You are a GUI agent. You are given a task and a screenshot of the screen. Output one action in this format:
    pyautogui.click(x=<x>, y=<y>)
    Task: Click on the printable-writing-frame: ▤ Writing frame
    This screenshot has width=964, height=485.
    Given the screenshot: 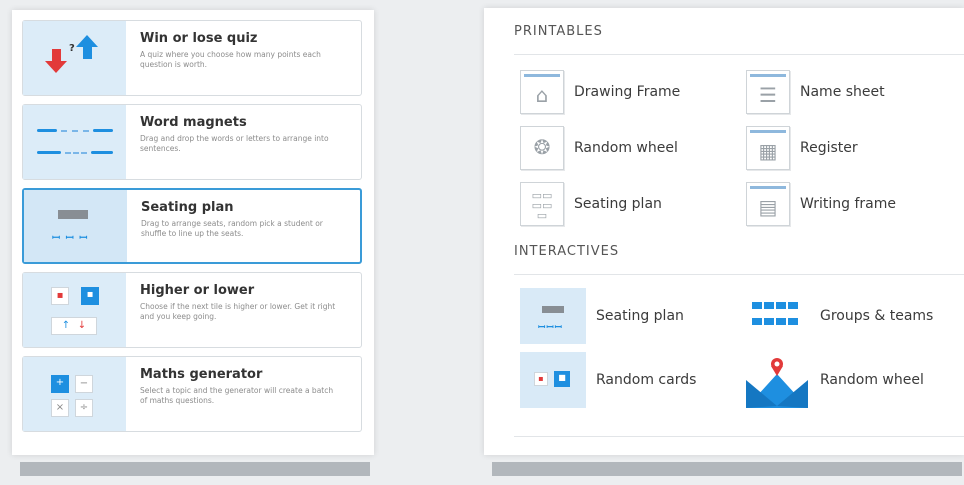 What is the action you would take?
    pyautogui.click(x=821, y=204)
    